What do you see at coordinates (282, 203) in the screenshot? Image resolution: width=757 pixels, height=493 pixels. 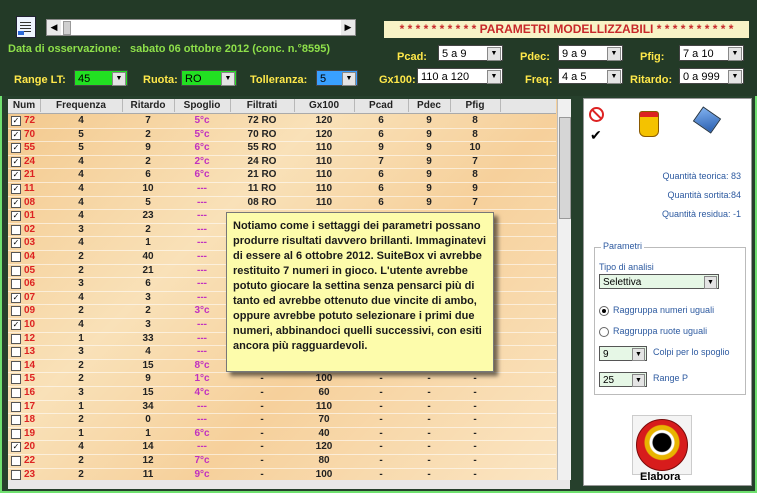 I see `table-row: ✓ 08 4 5 --- 08 RO 110 6 9 7` at bounding box center [282, 203].